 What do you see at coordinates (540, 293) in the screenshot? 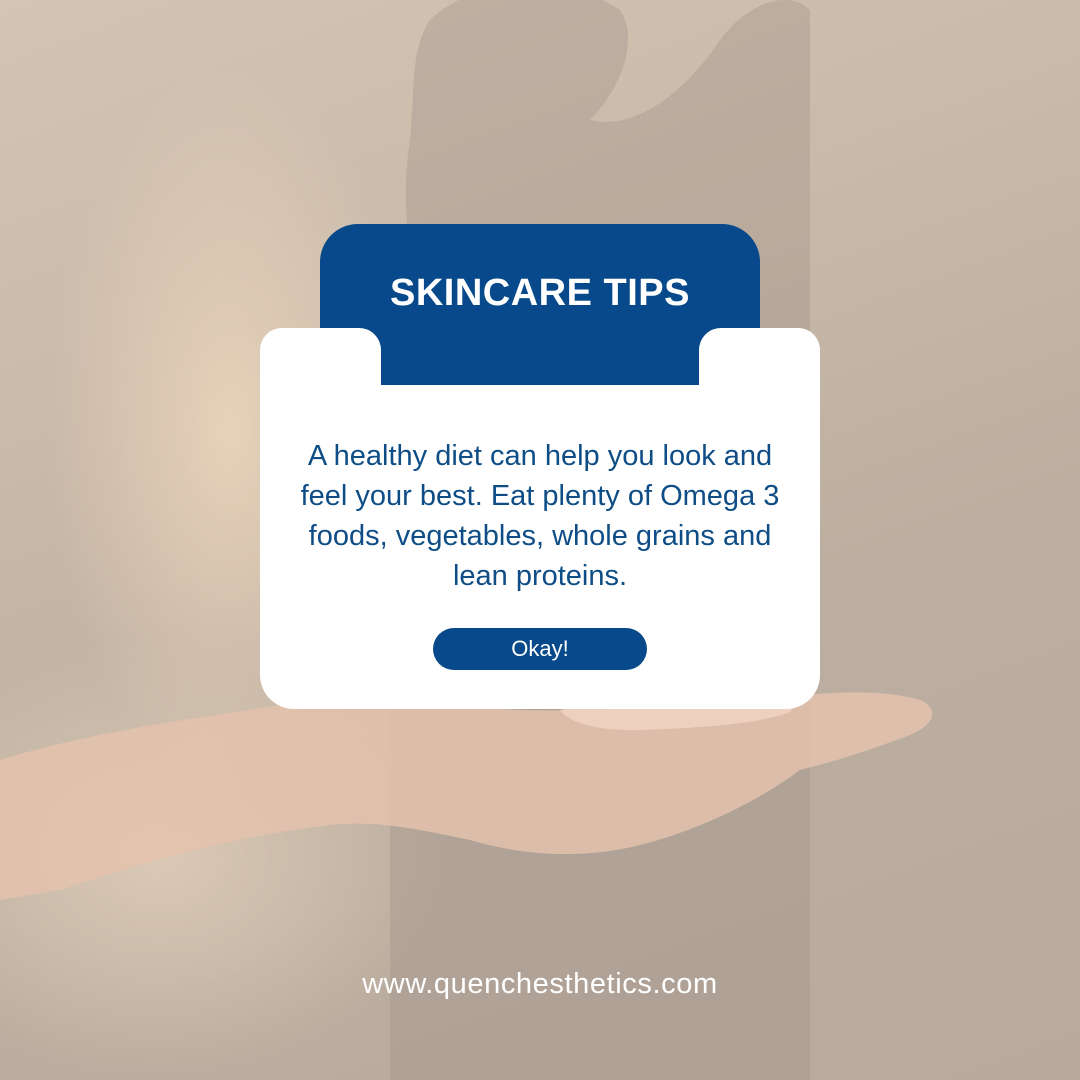
I see `page-title: SKINCARE TIPS` at bounding box center [540, 293].